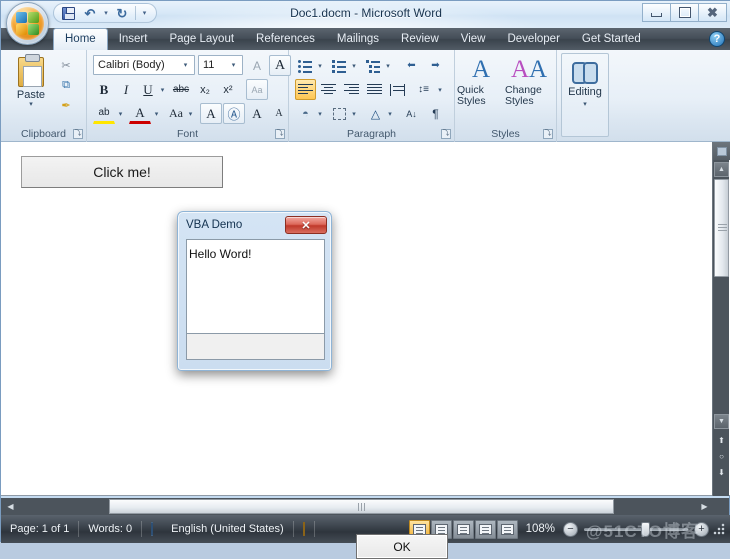  Describe the element at coordinates (228, 89) in the screenshot. I see `superscript-icon: x²` at that location.